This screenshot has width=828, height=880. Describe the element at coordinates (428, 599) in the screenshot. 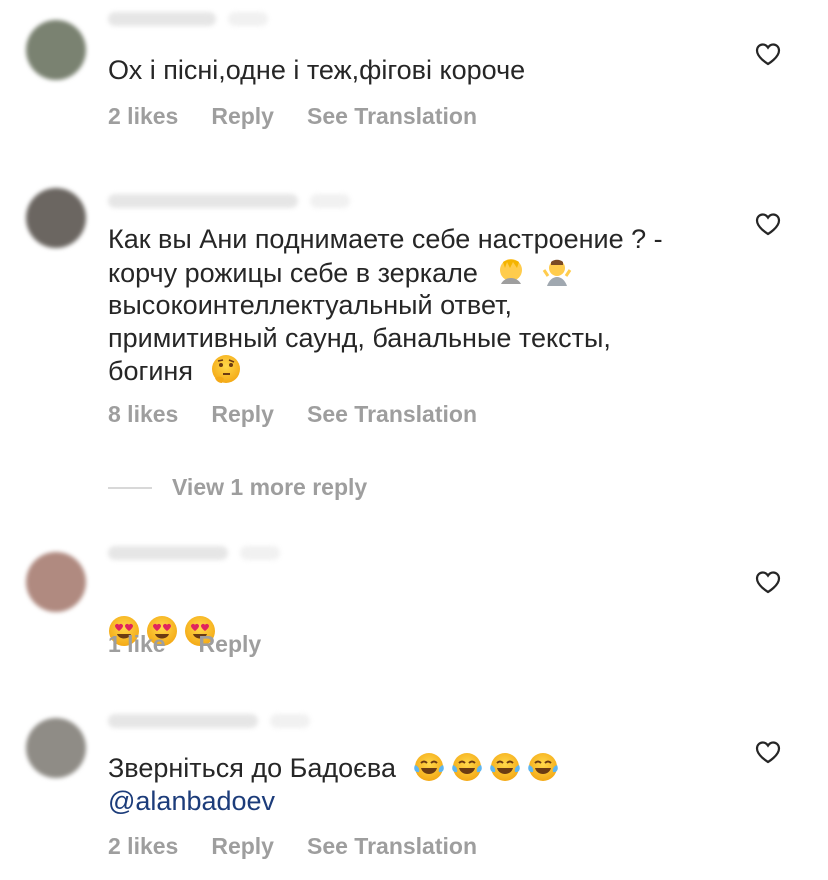

I see `comment-emoji-row` at that location.